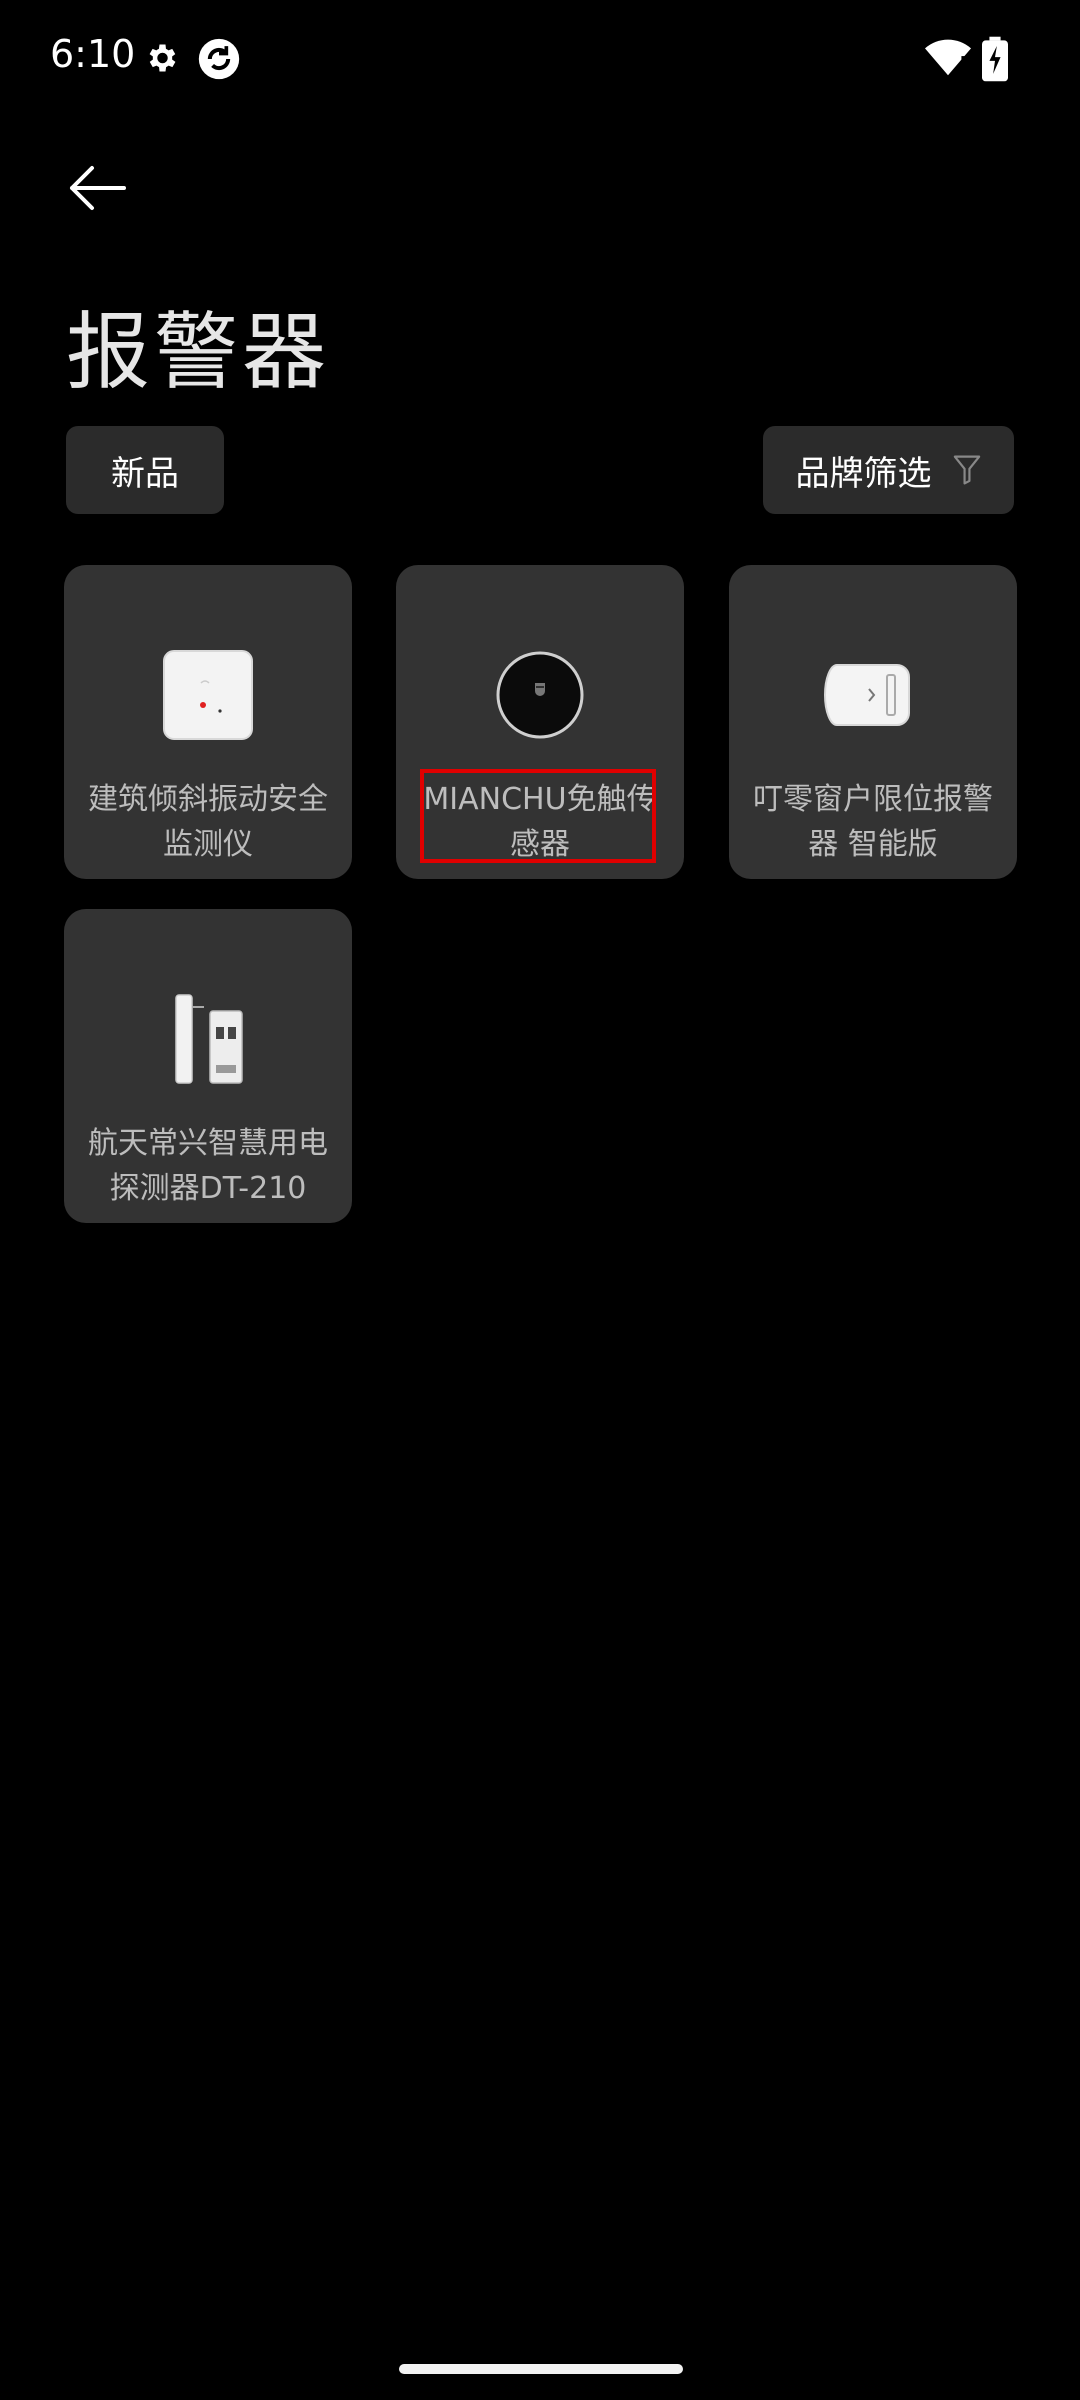 Image resolution: width=1080 pixels, height=2400 pixels. Describe the element at coordinates (541, 2369) in the screenshot. I see `home-indicator` at that location.